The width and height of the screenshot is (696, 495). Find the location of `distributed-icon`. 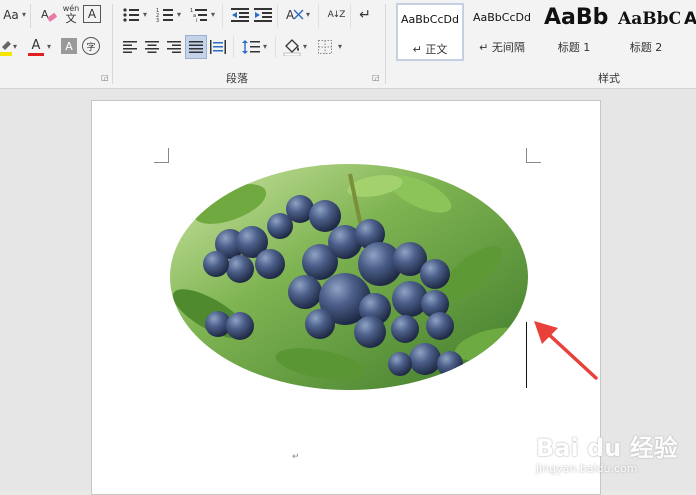

distributed-icon is located at coordinates (218, 47).